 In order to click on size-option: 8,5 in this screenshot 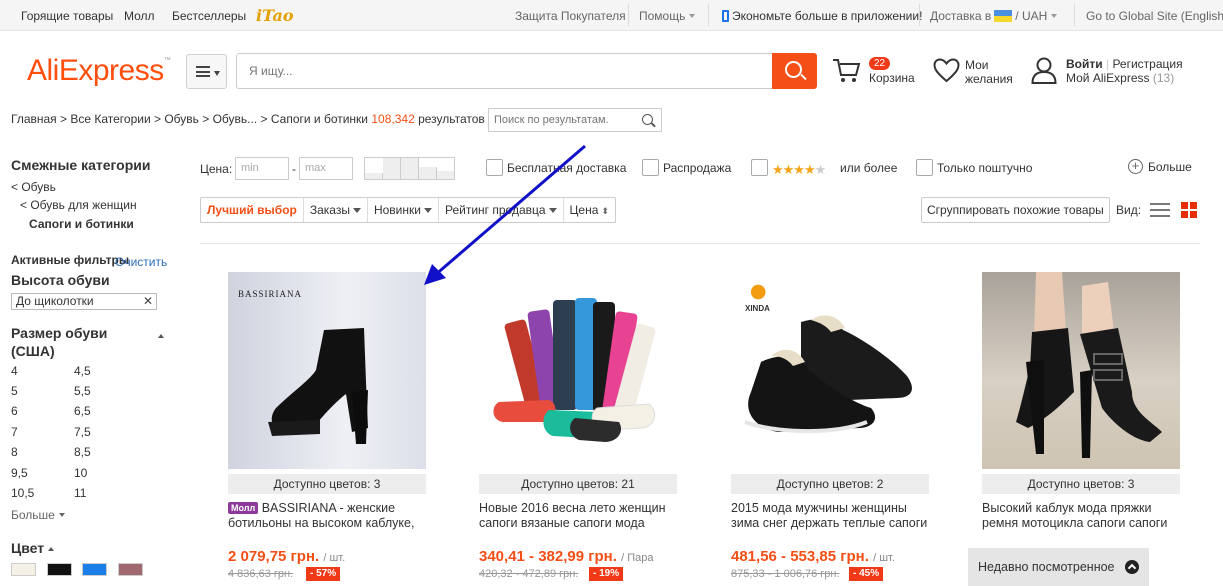, I will do `click(82, 452)`.